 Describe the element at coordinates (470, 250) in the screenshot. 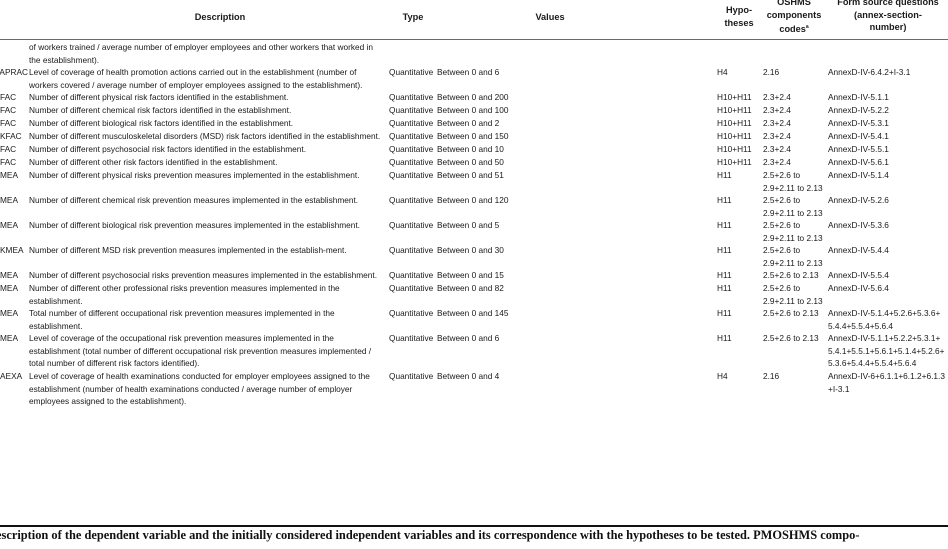

I see `variable-values: Between 0 and 30` at that location.